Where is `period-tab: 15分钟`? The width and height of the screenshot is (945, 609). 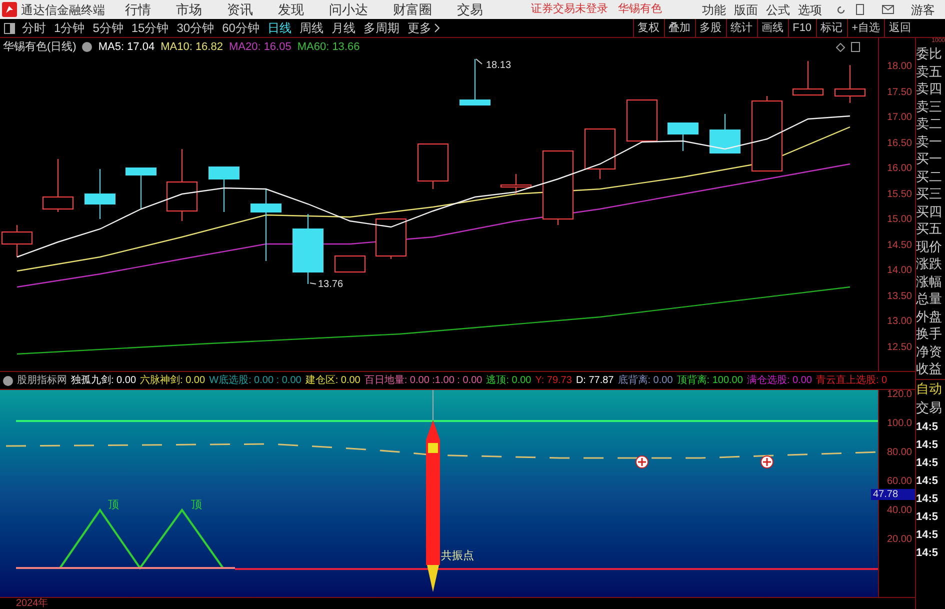 period-tab: 15分钟 is located at coordinates (150, 28).